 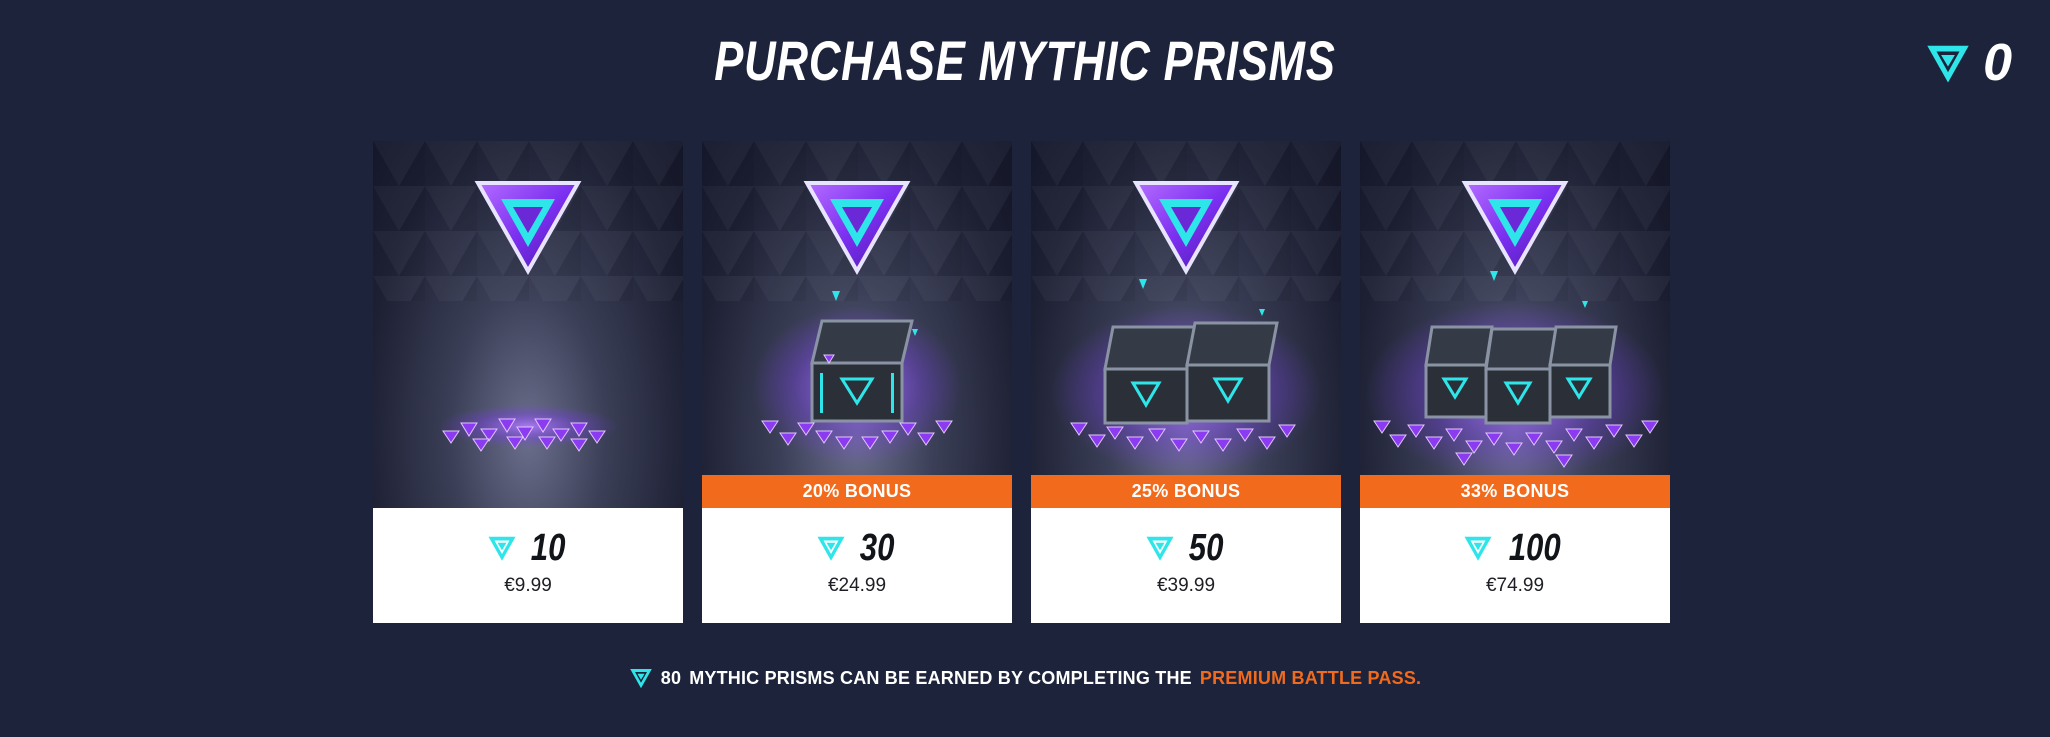 I want to click on offer-footer: 100 €74.99, so click(x=1515, y=565).